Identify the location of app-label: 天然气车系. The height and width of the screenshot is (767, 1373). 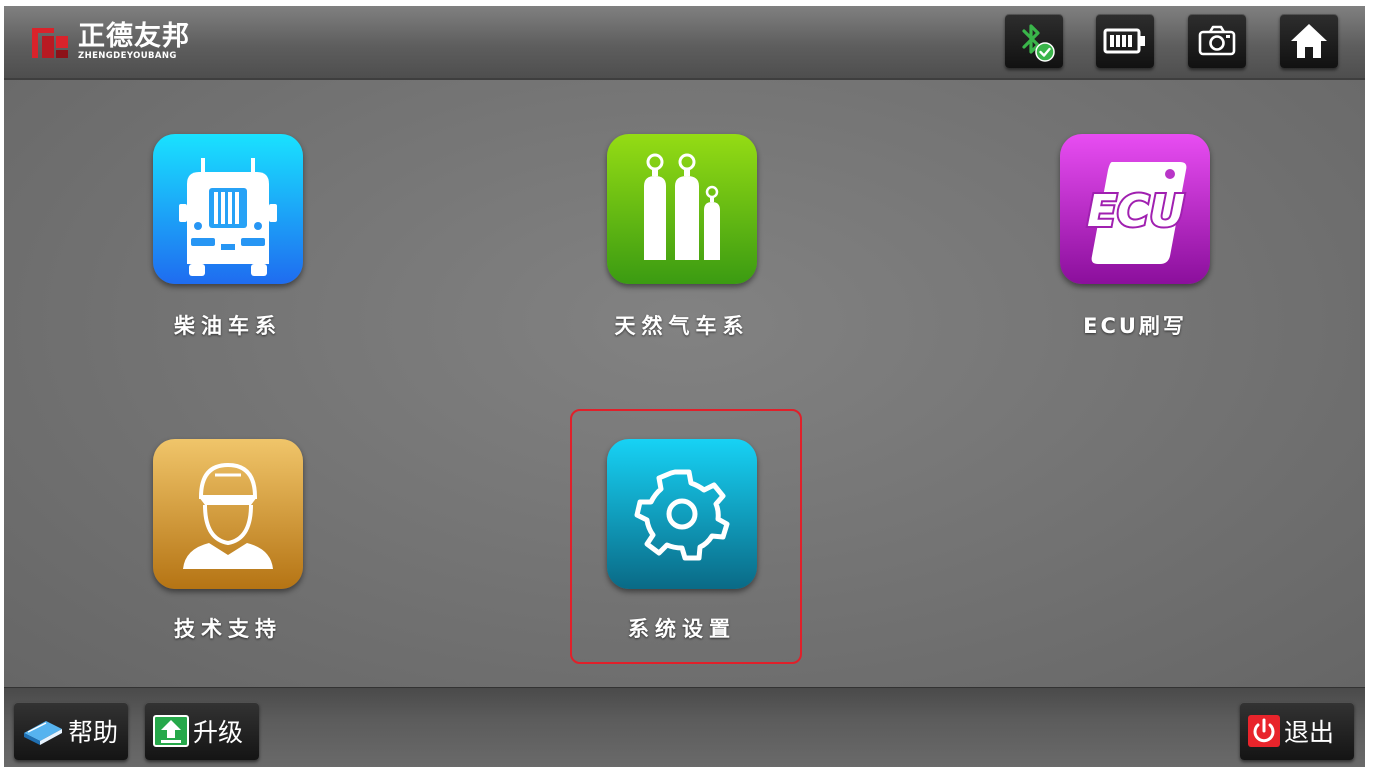
(682, 326).